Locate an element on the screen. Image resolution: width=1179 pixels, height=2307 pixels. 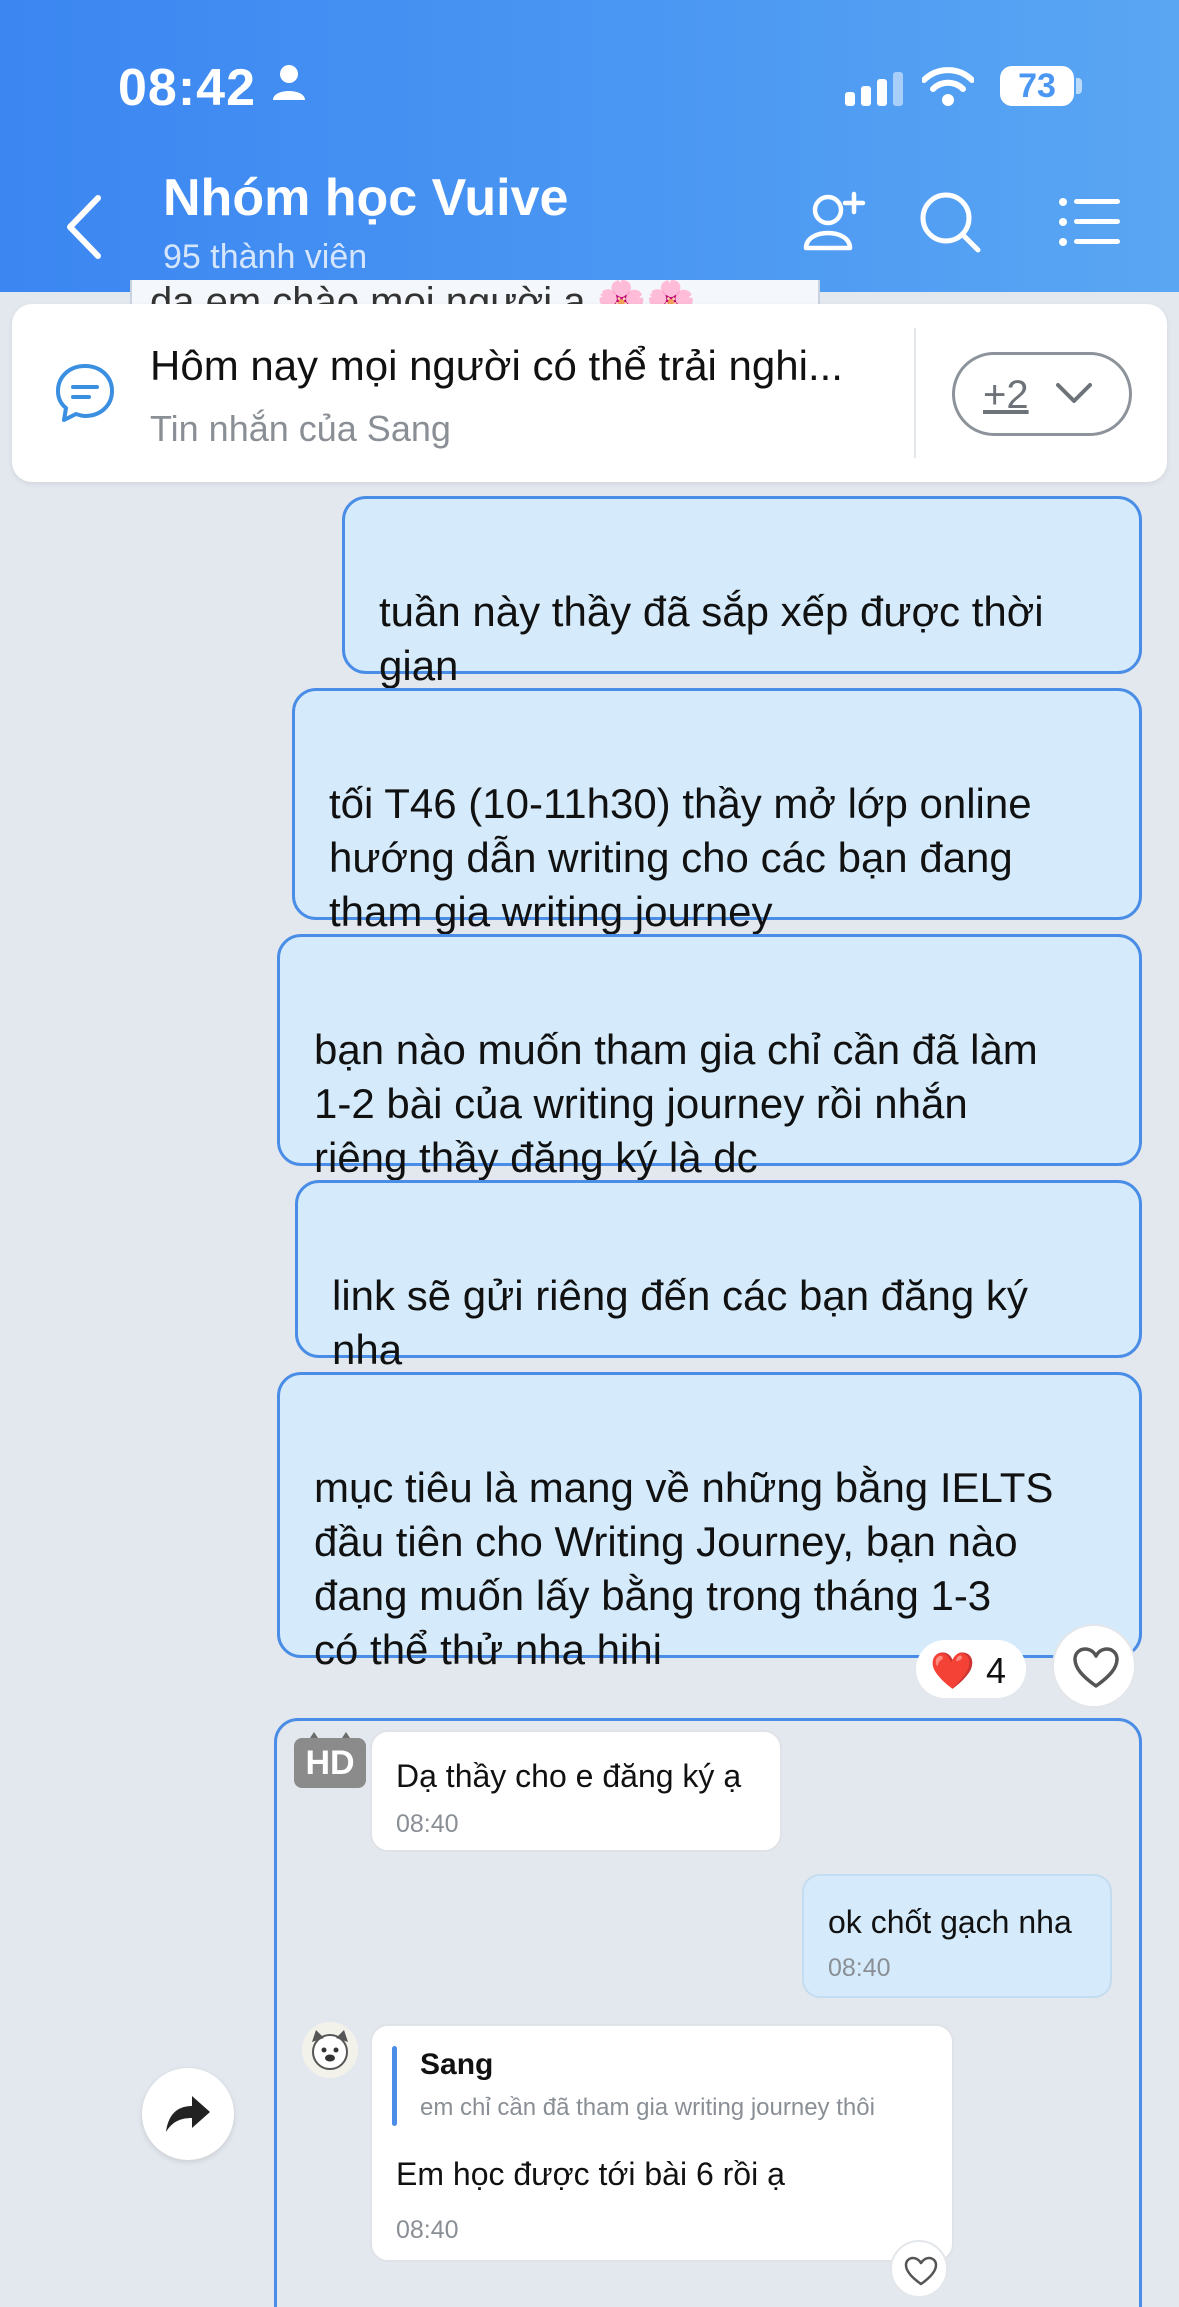
back-button is located at coordinates (84, 227).